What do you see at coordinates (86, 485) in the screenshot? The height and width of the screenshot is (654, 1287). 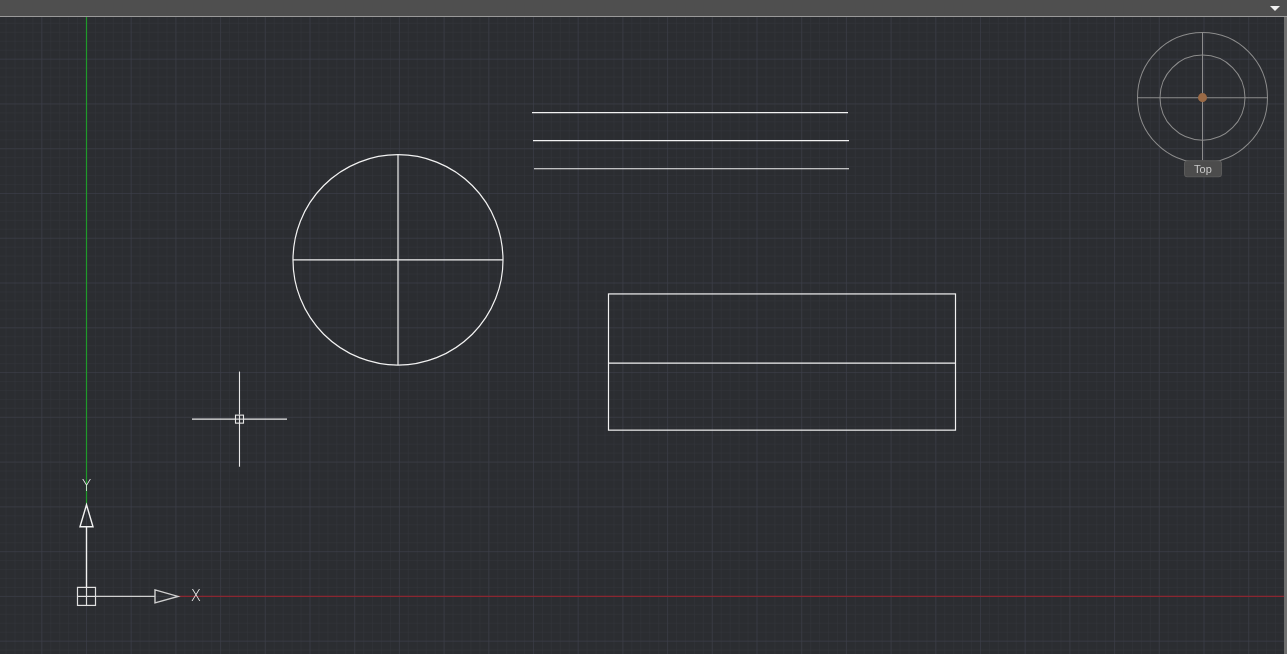 I see `y-axis-label: Y` at bounding box center [86, 485].